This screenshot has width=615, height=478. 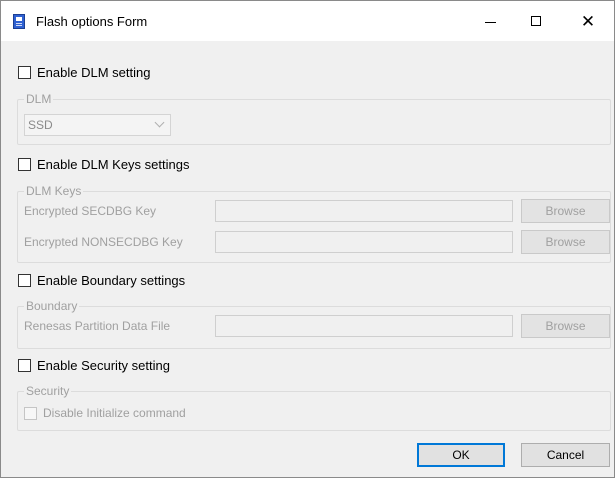 What do you see at coordinates (19, 21) in the screenshot?
I see `app-form-icon` at bounding box center [19, 21].